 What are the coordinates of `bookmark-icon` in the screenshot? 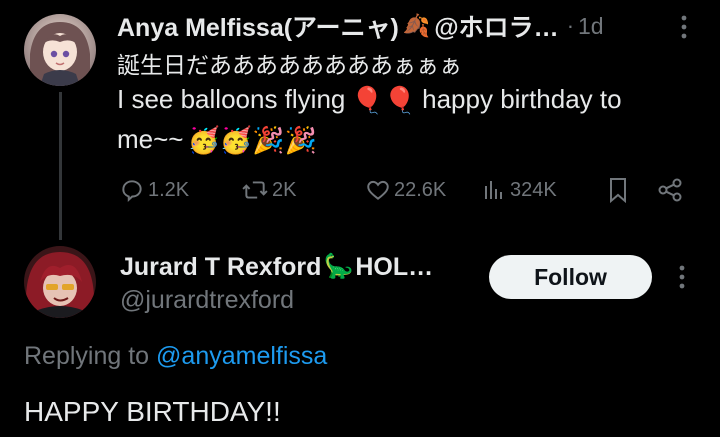 It's located at (618, 190).